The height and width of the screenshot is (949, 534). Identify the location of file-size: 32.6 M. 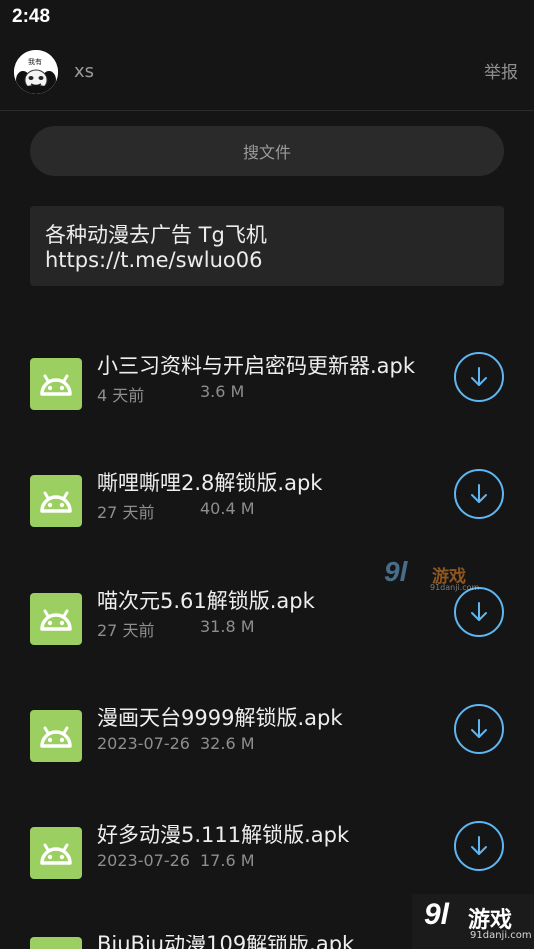
(227, 743).